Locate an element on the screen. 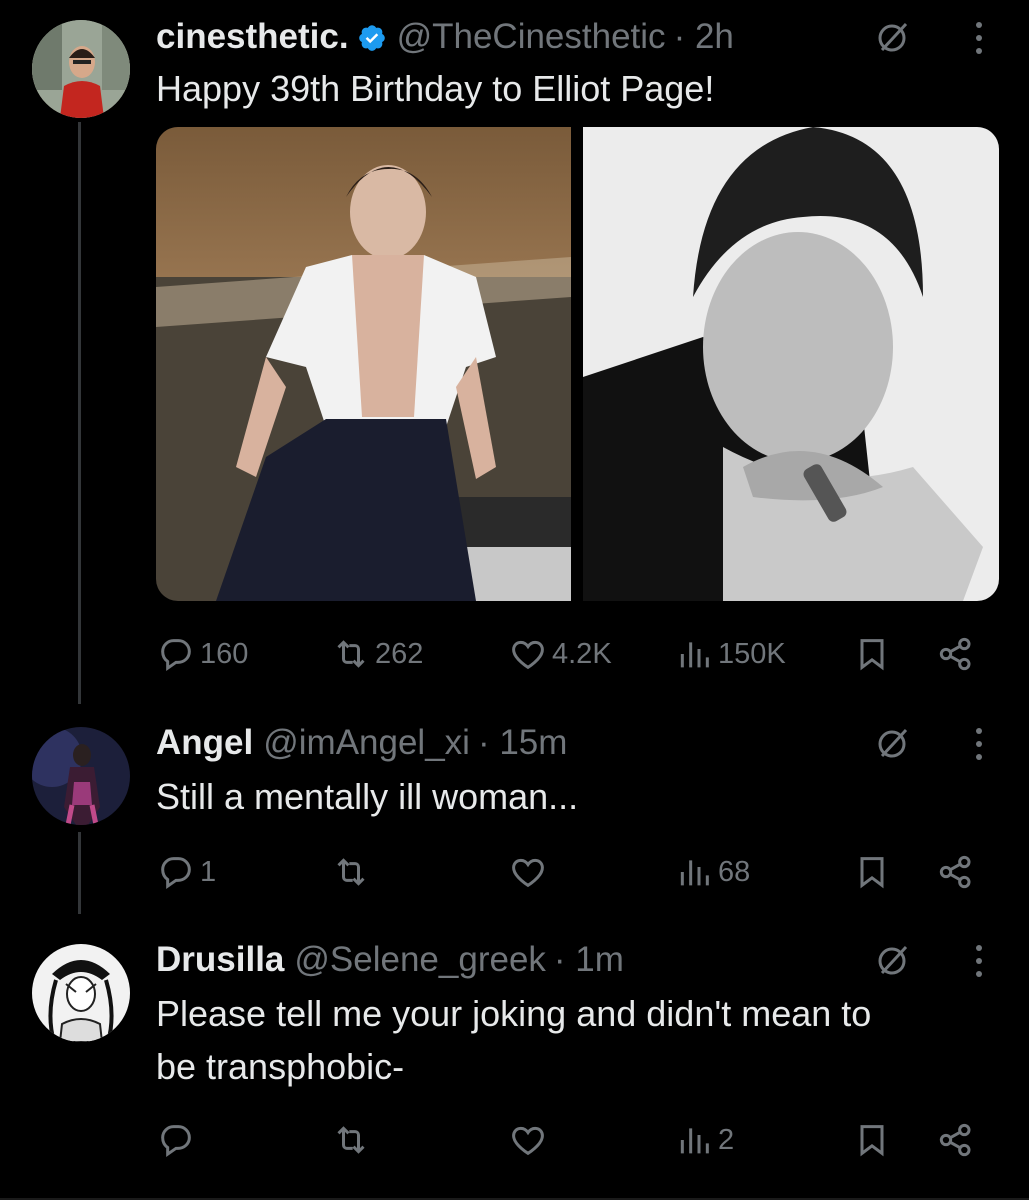  timestamp: · 2h is located at coordinates (704, 37).